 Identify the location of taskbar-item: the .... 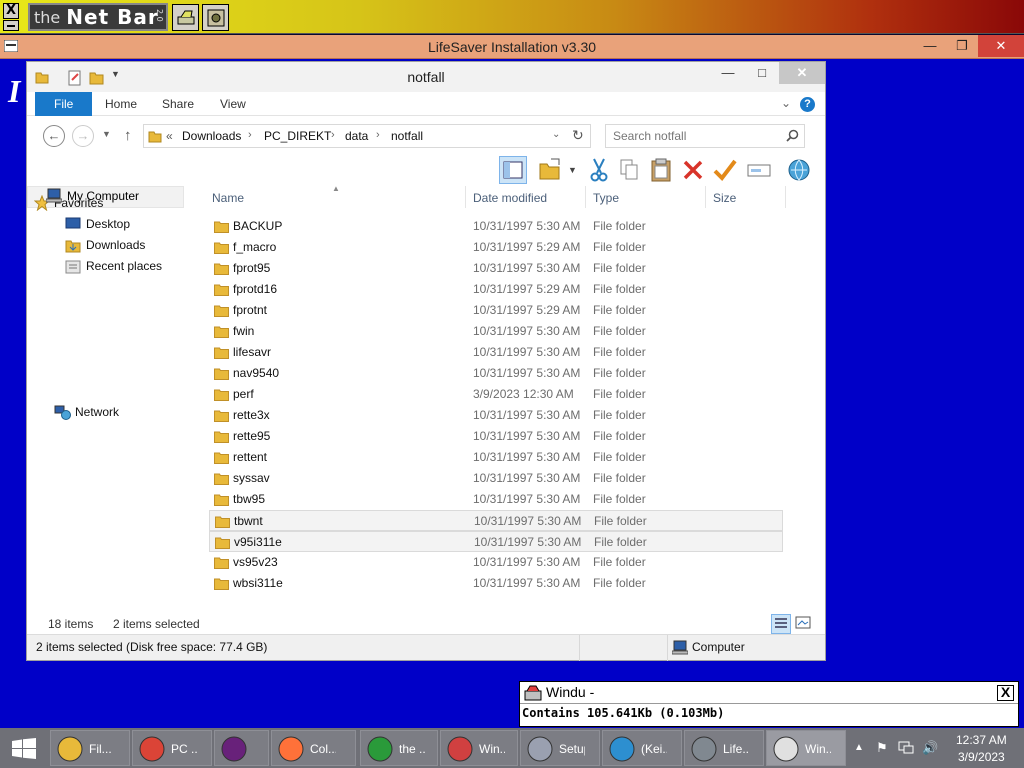
(399, 748).